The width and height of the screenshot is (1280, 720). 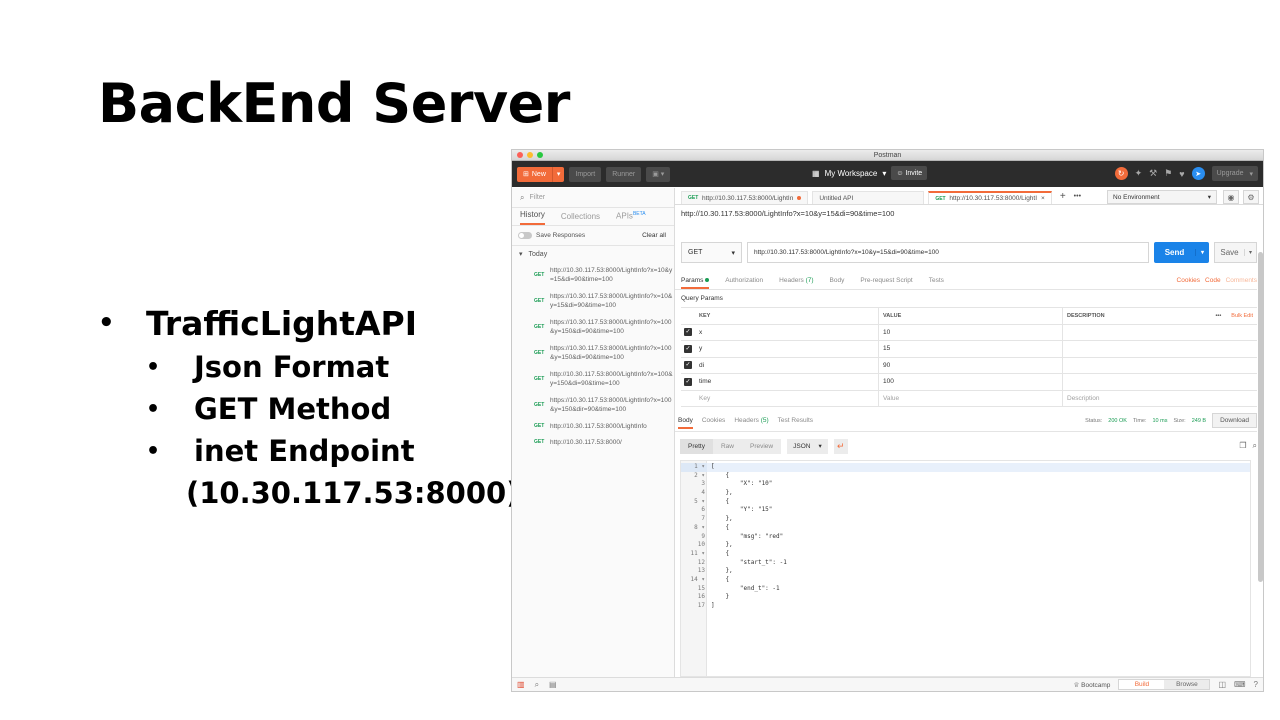 What do you see at coordinates (971, 398) in the screenshot?
I see `new-value-input: Value` at bounding box center [971, 398].